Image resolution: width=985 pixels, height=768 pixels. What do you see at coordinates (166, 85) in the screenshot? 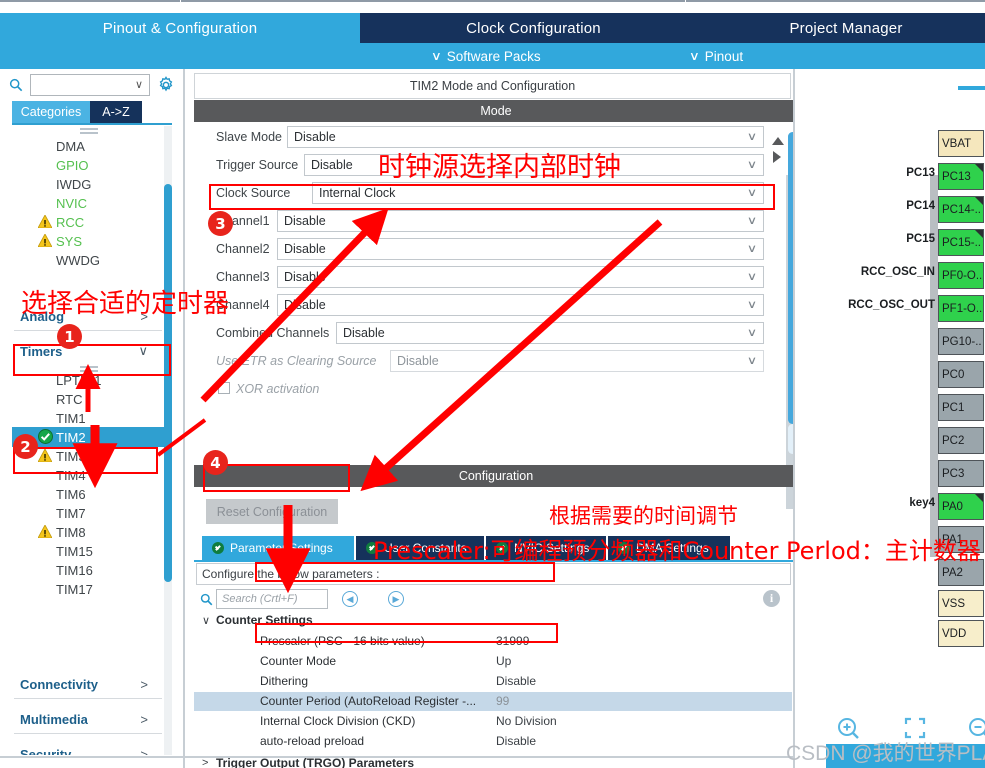
I see `gear-icon` at bounding box center [166, 85].